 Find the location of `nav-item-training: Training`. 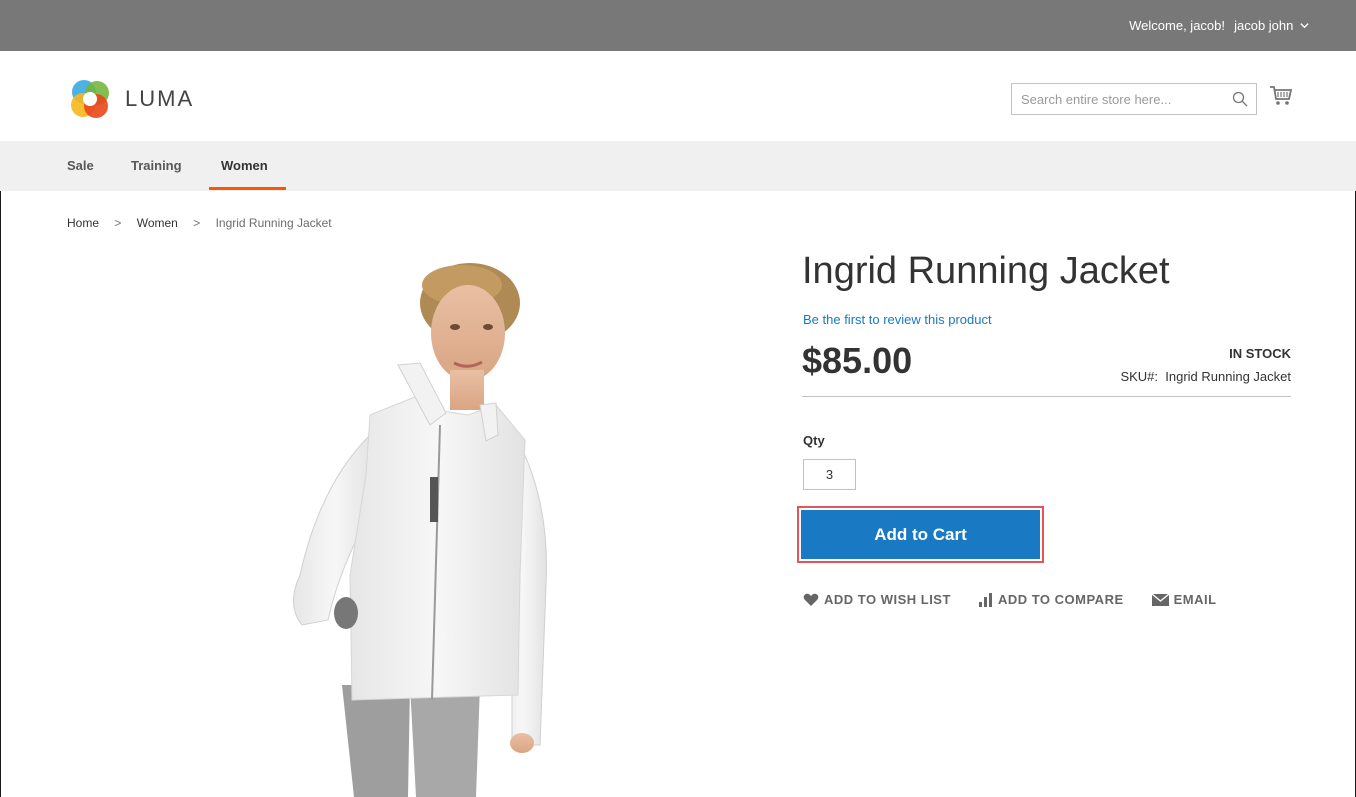

nav-item-training: Training is located at coordinates (156, 165).